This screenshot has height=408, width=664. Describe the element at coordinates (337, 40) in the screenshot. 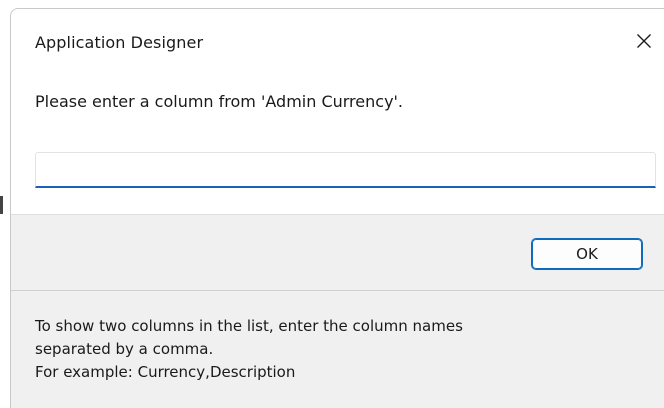

I see `title-bar: Application Designer` at that location.